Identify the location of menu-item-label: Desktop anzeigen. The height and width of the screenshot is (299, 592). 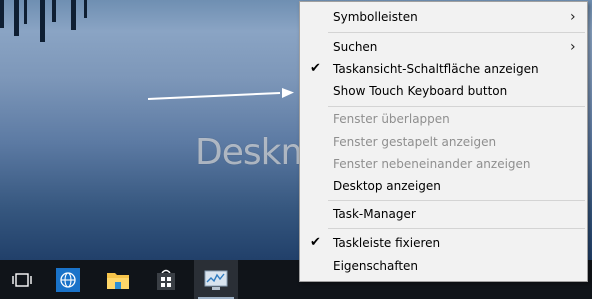
(387, 186).